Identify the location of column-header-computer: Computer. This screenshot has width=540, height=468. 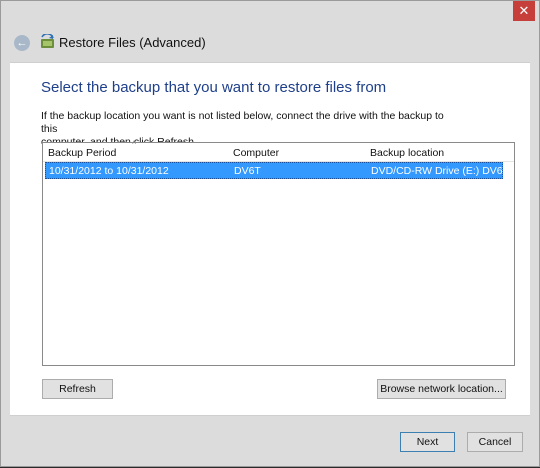
(256, 153).